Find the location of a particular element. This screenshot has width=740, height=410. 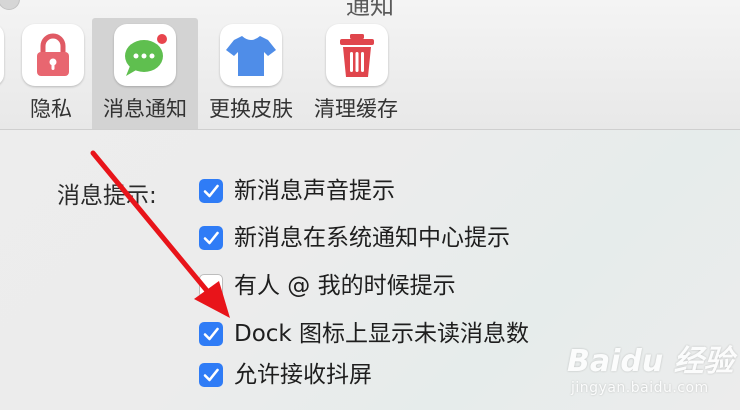

previous-tab-icon is located at coordinates (2, 55).